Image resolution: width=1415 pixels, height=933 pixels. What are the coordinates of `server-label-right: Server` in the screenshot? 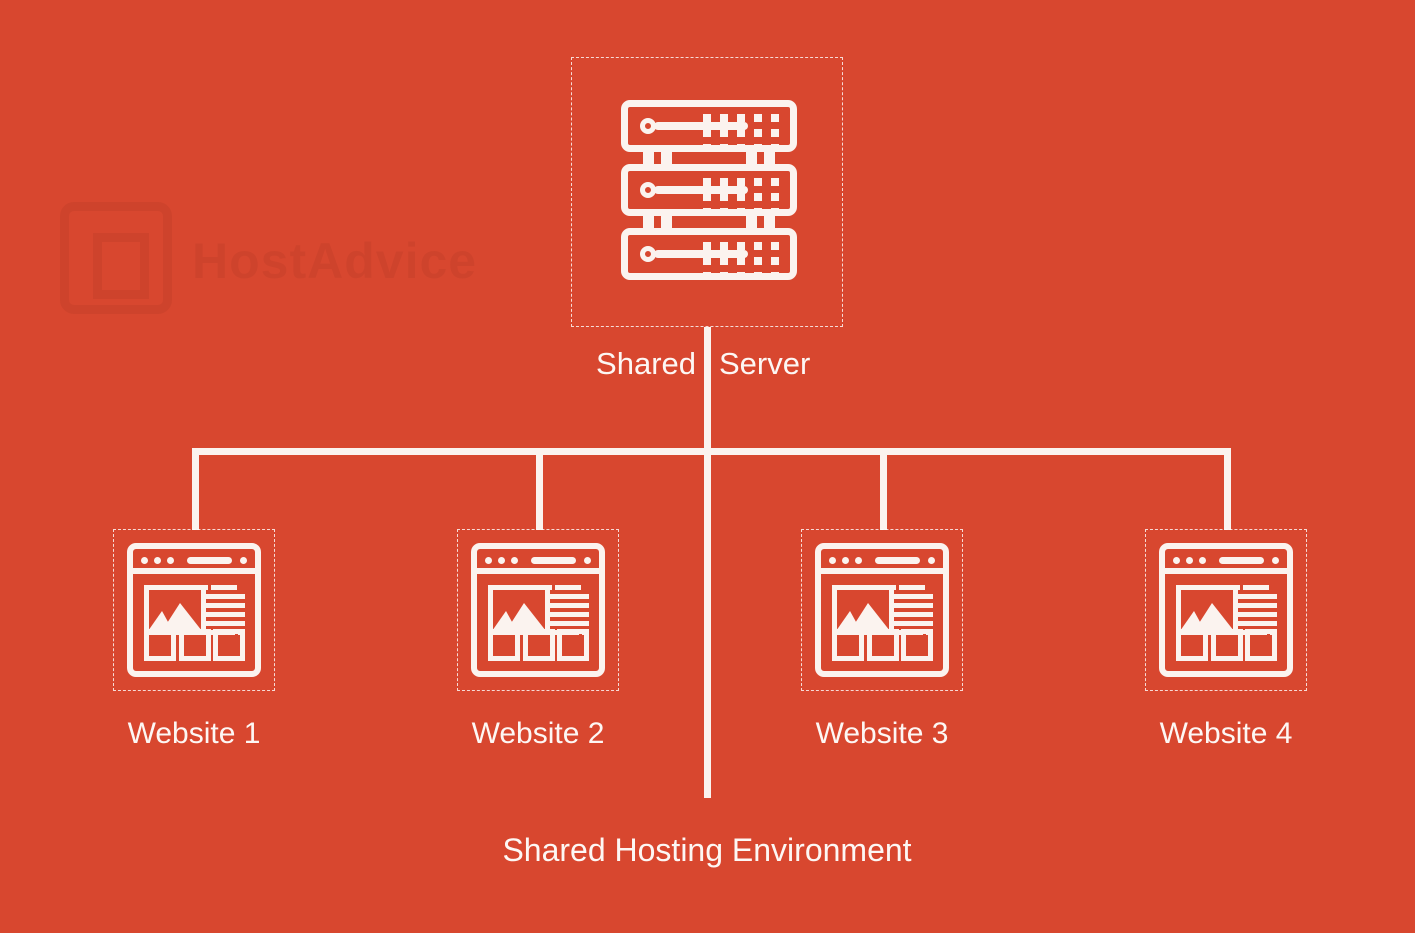 It's located at (765, 363).